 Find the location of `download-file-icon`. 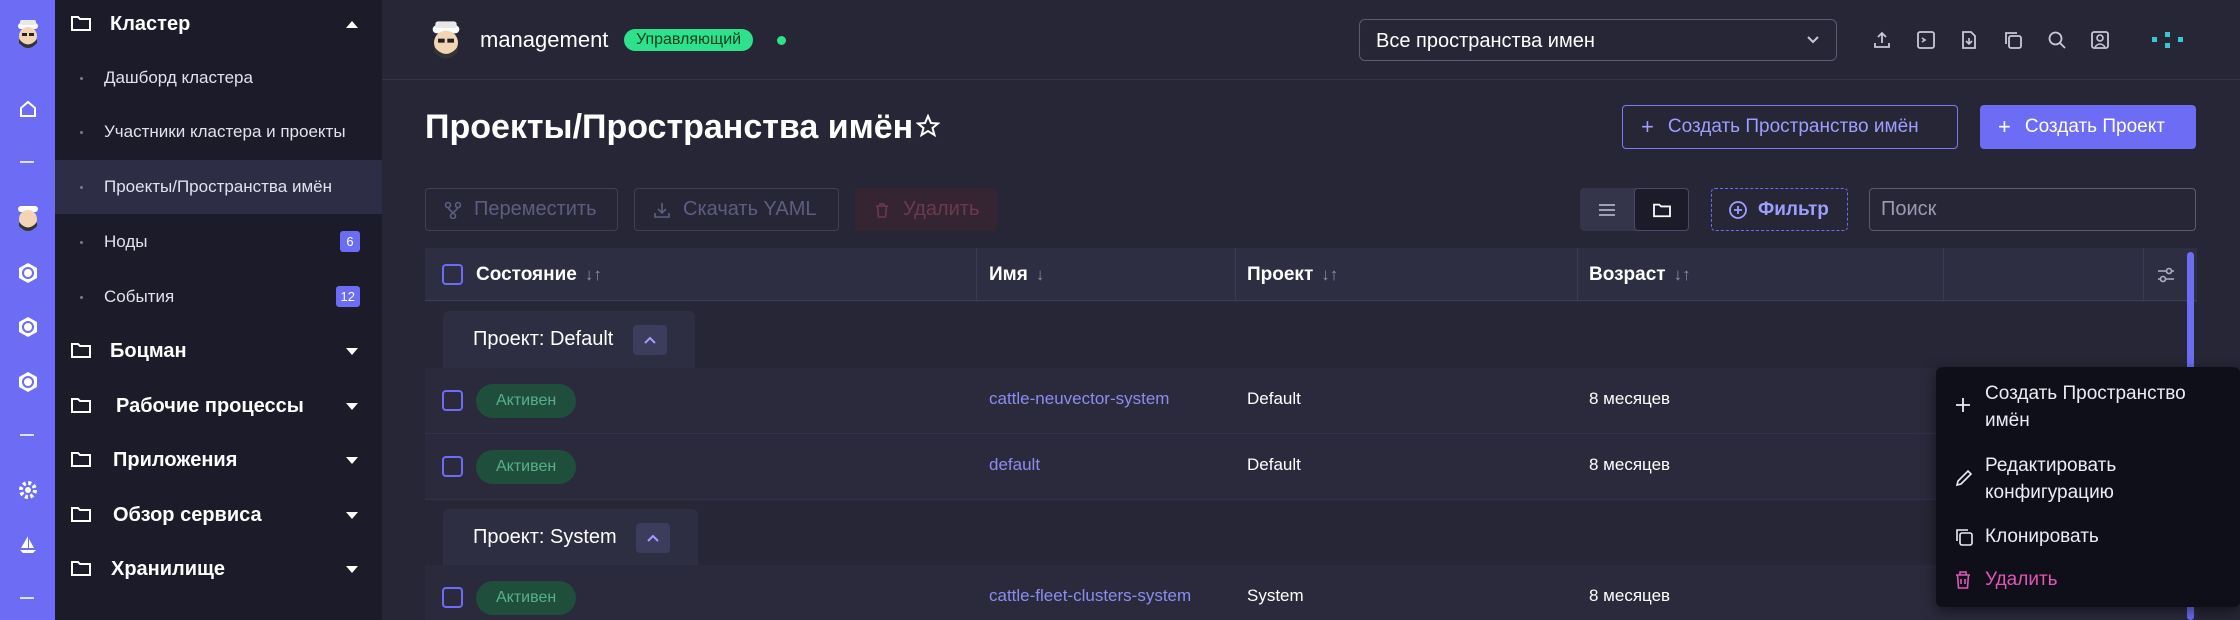

download-file-icon is located at coordinates (1969, 40).